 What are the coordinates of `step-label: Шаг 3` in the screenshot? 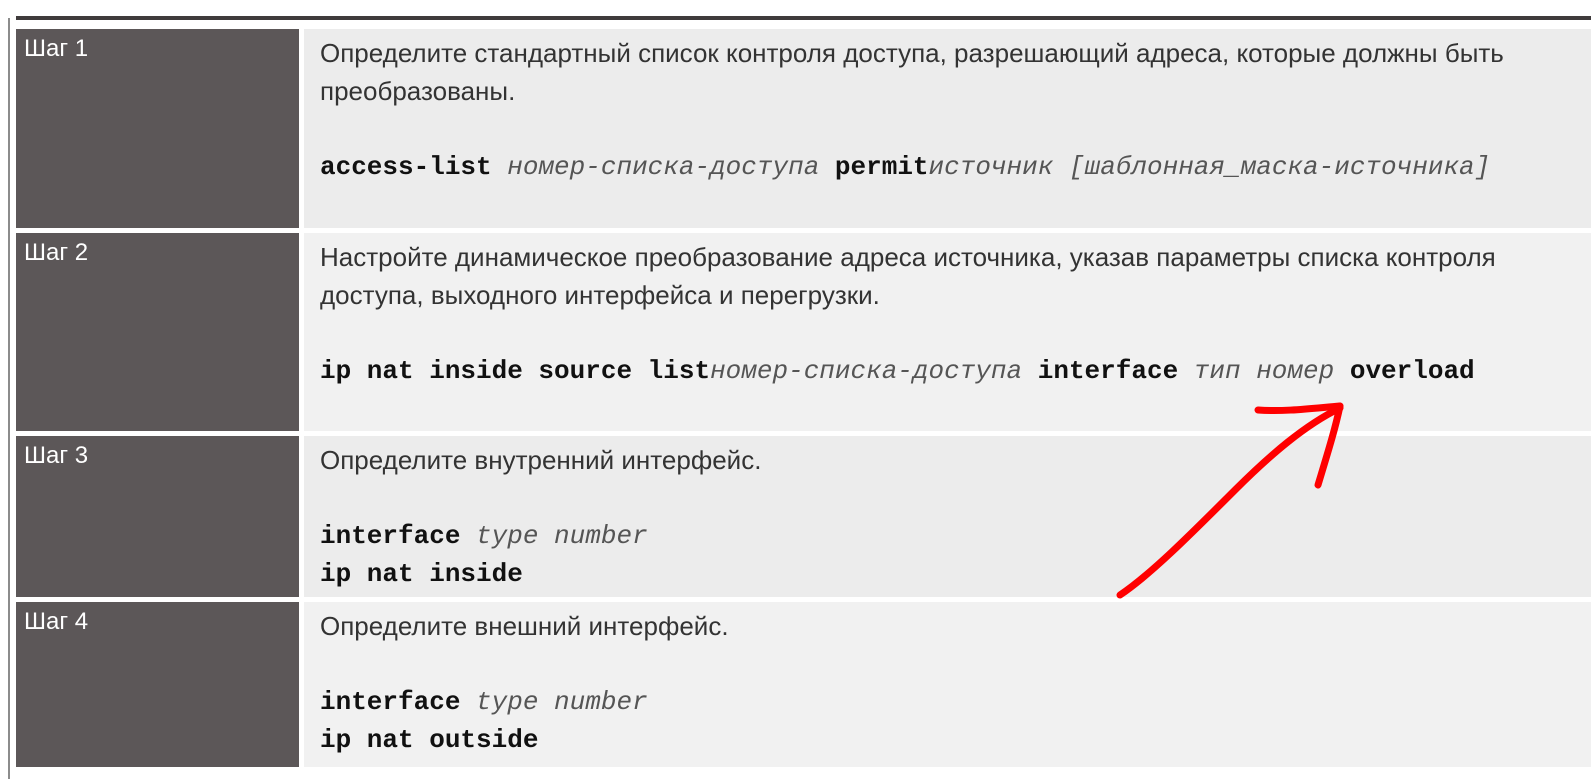 It's located at (157, 516).